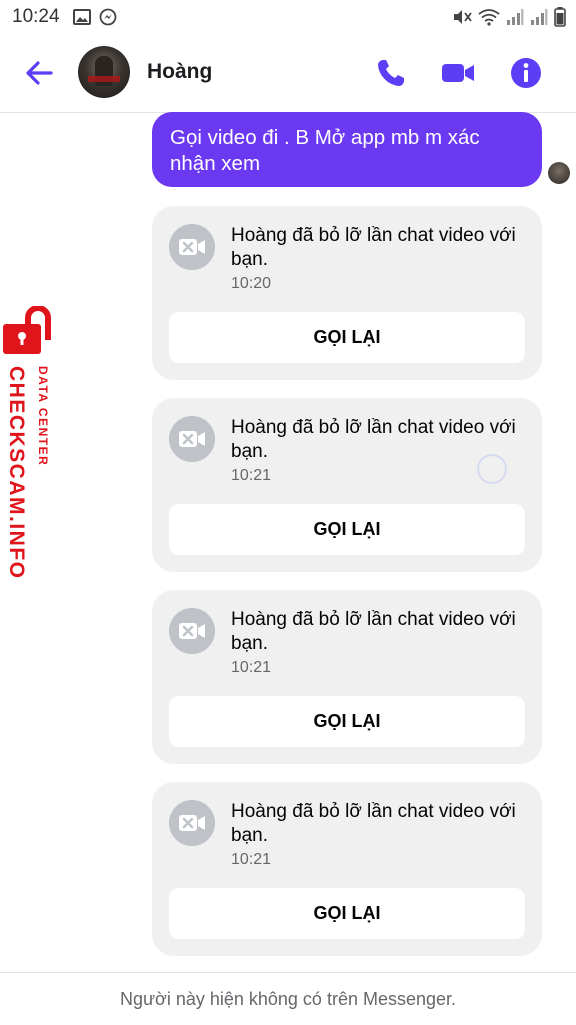 The height and width of the screenshot is (1025, 576). Describe the element at coordinates (492, 469) in the screenshot. I see `loading-spinner` at that location.